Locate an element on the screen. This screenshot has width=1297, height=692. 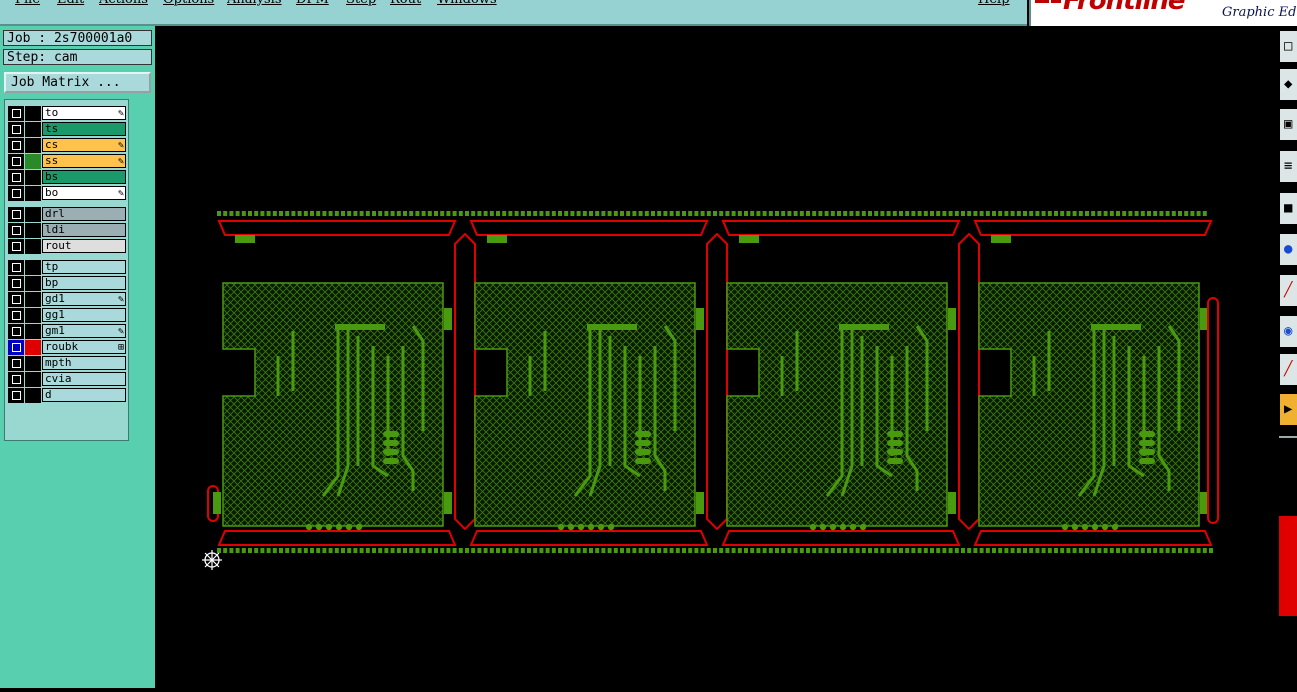
layer-name: gg1 is located at coordinates (84, 315).